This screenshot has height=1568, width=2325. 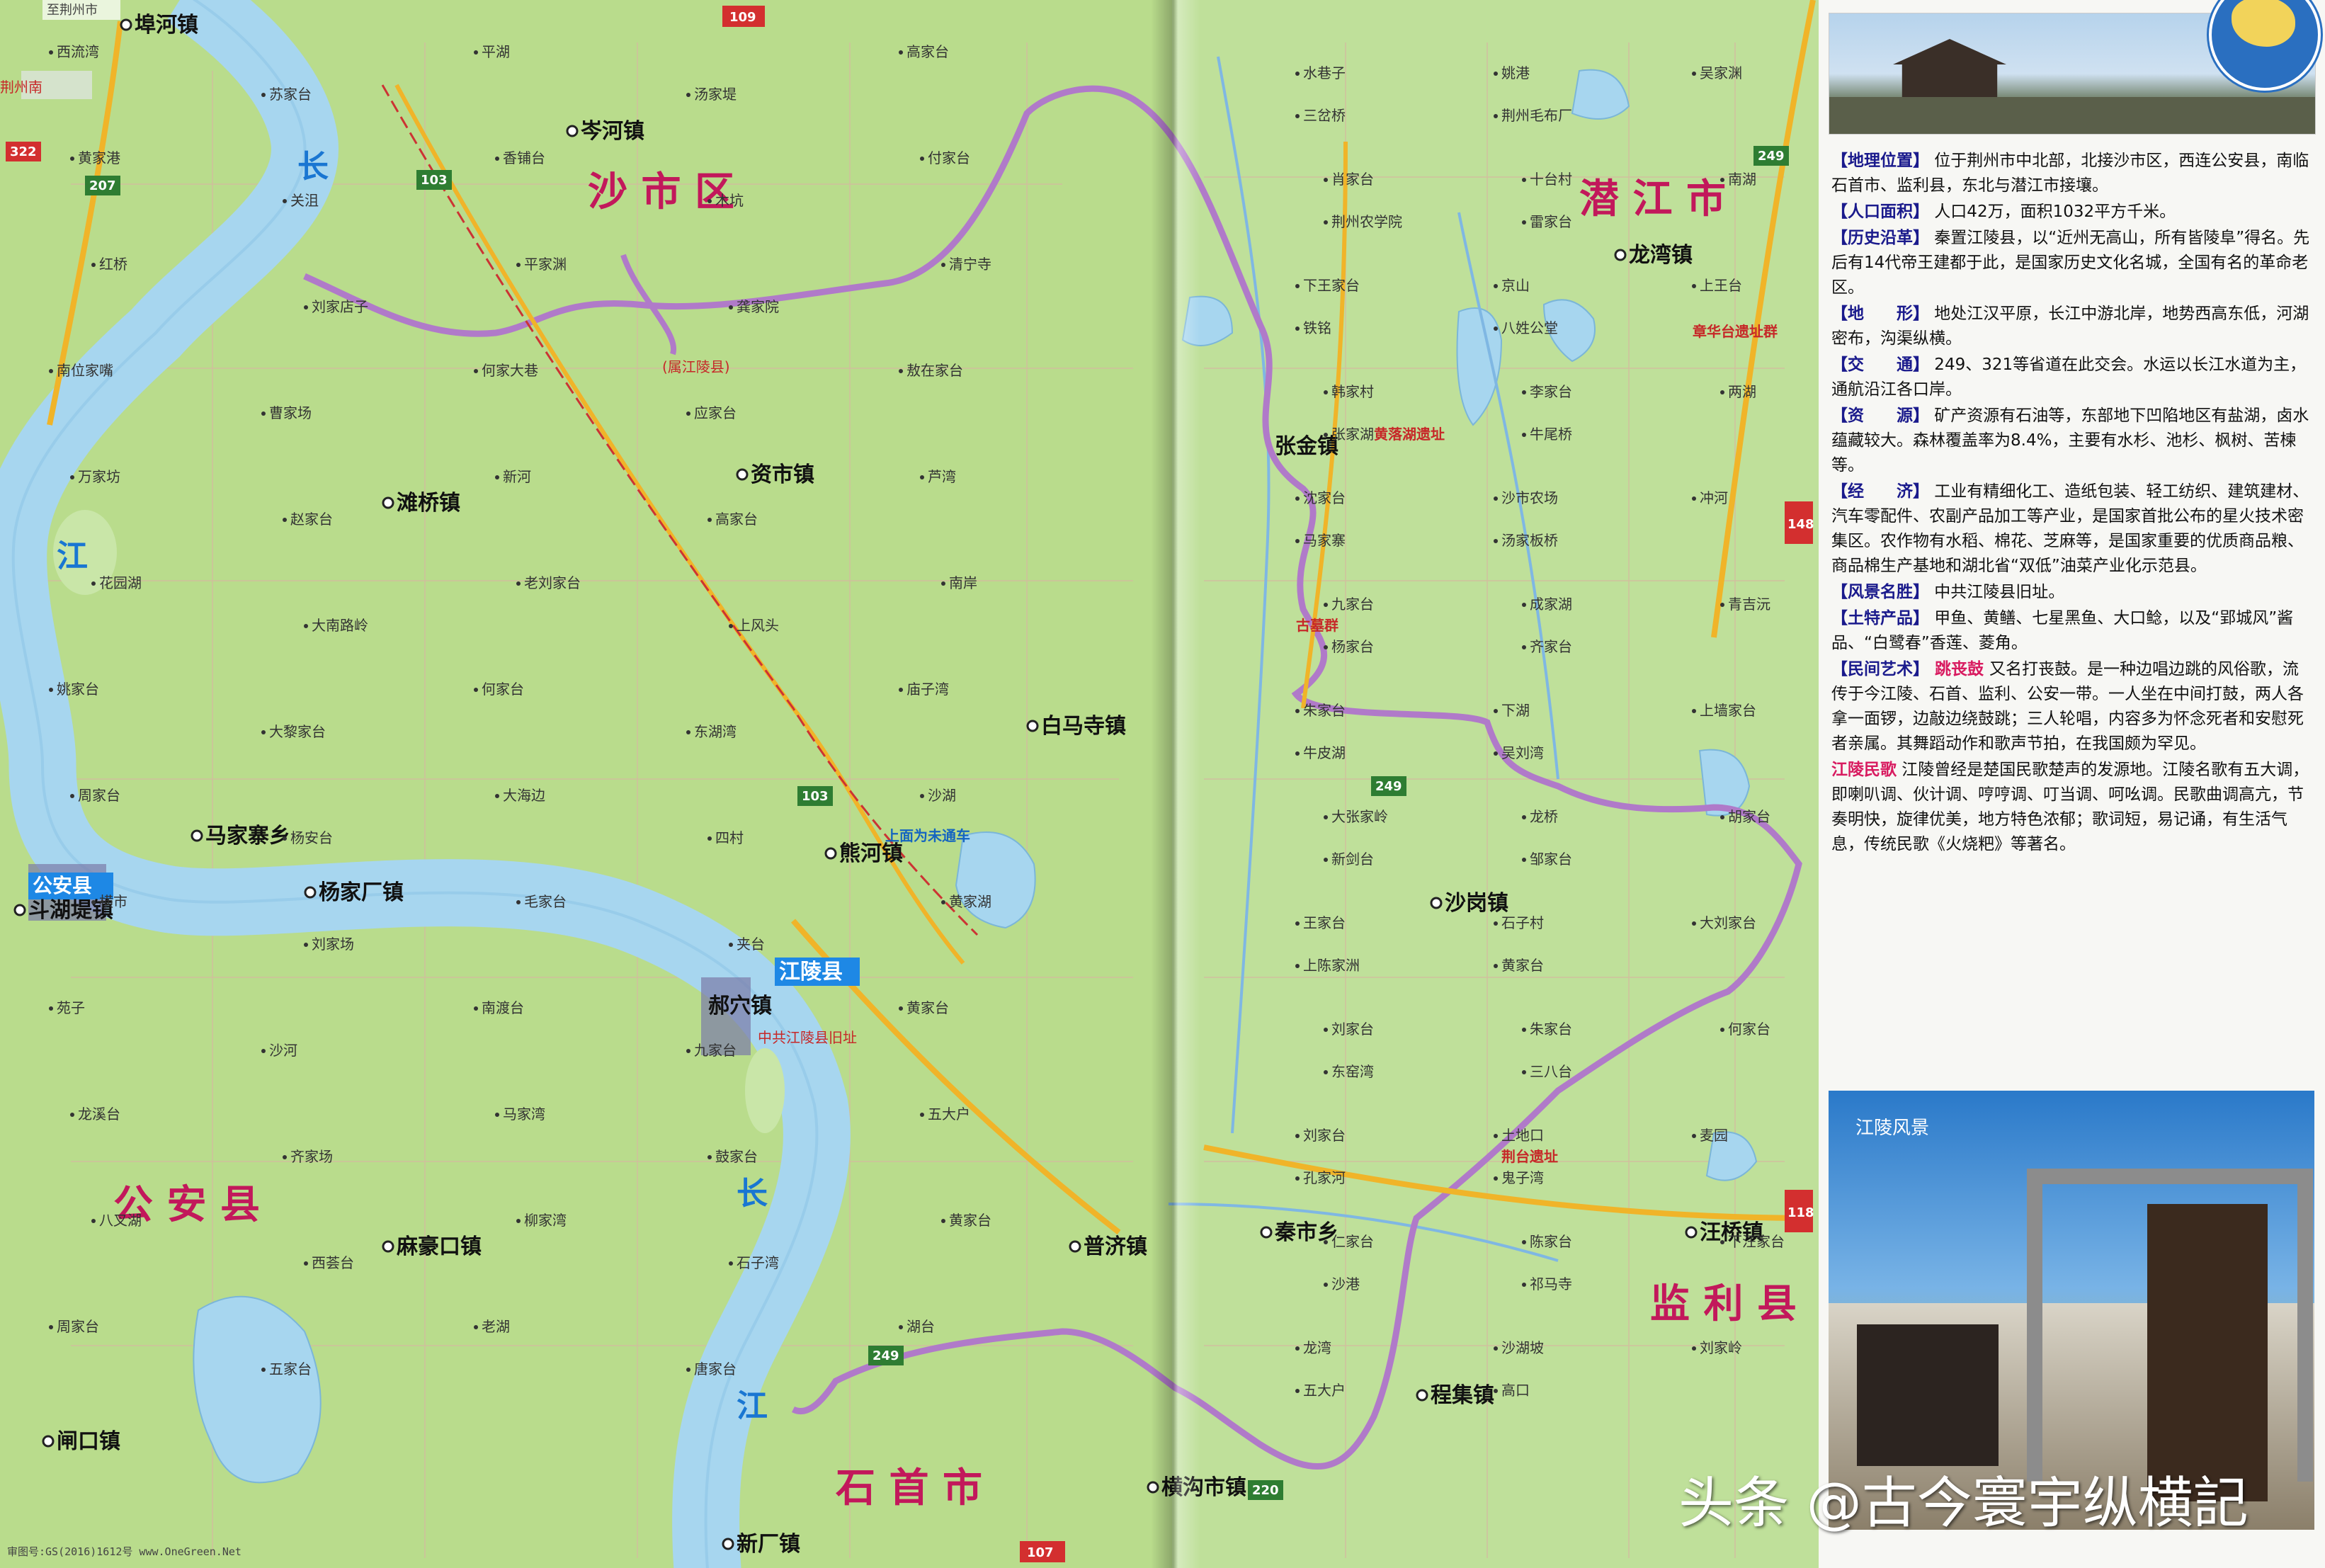 I want to click on village-label: 赵家台, so click(x=311, y=519).